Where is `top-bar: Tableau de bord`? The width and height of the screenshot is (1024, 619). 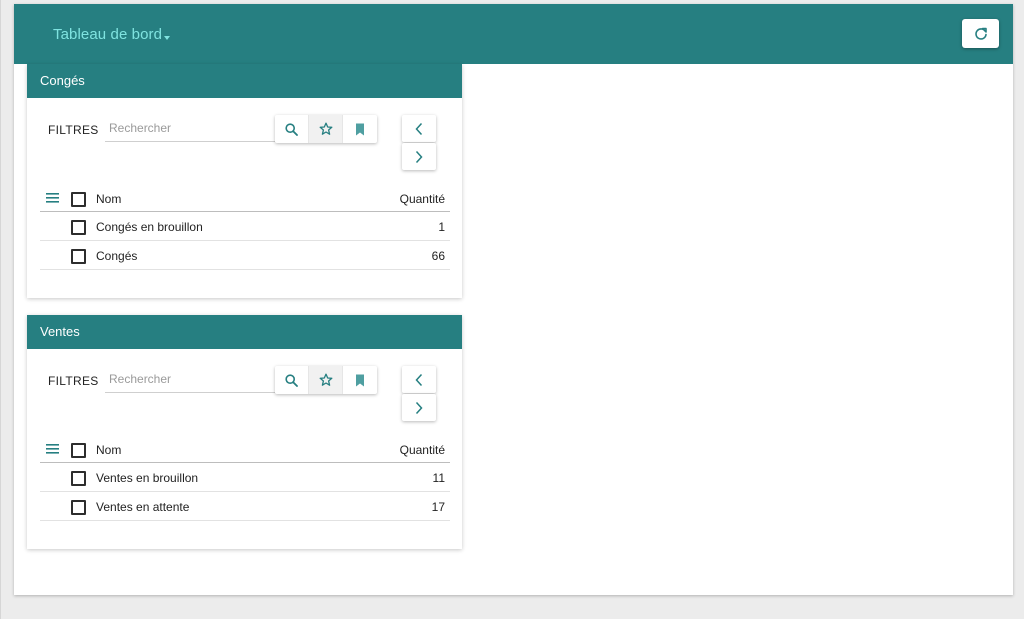
top-bar: Tableau de bord is located at coordinates (513, 34).